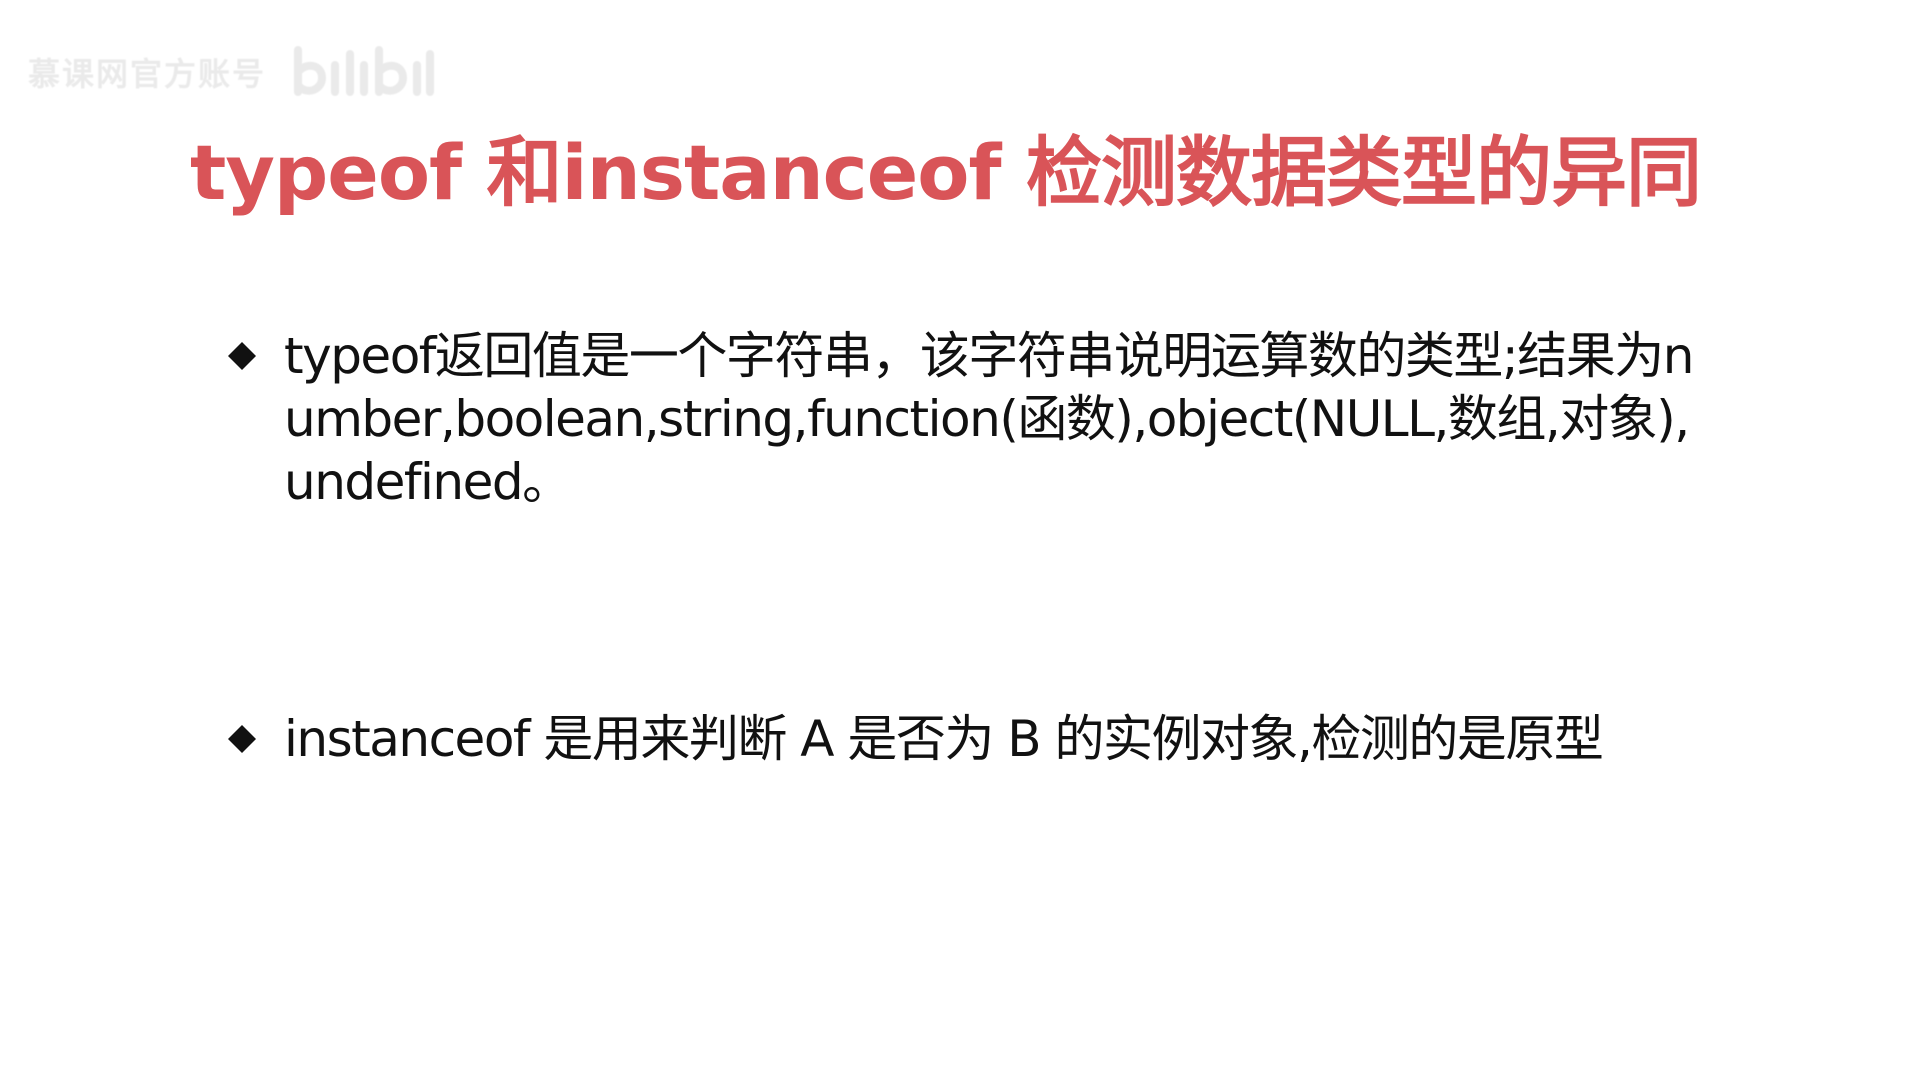 The width and height of the screenshot is (1920, 1080). I want to click on instanceof-bullet: instanceof 是用来判断 A 是否为 B 的实例对象,检测的是原型, so click(988, 743).